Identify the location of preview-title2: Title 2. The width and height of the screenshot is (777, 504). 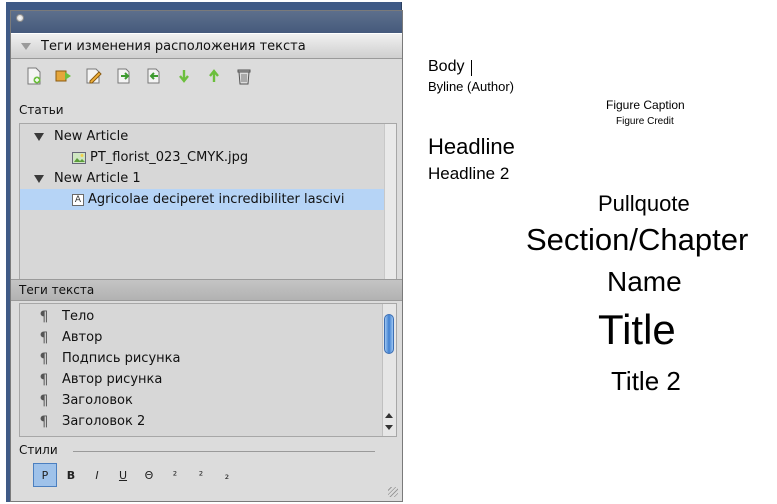
(646, 381).